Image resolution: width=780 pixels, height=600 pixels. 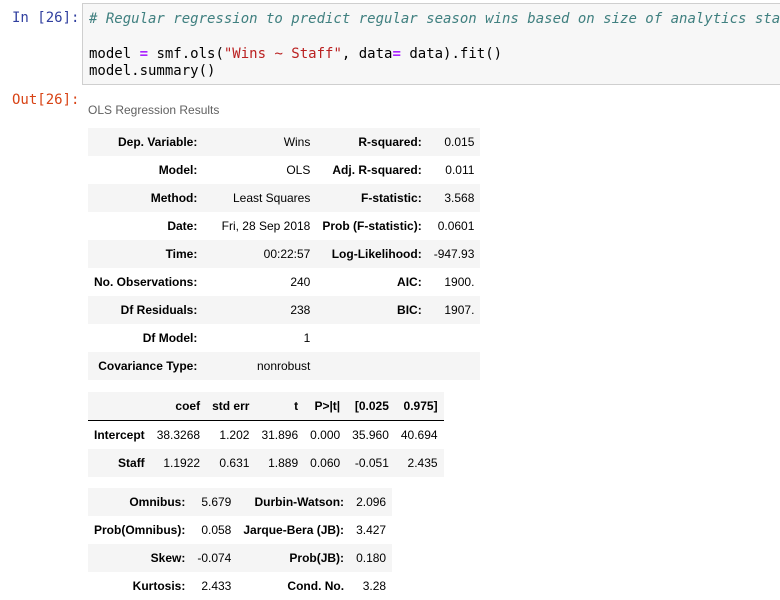 What do you see at coordinates (419, 406) in the screenshot?
I see `coef-header: 0.975]` at bounding box center [419, 406].